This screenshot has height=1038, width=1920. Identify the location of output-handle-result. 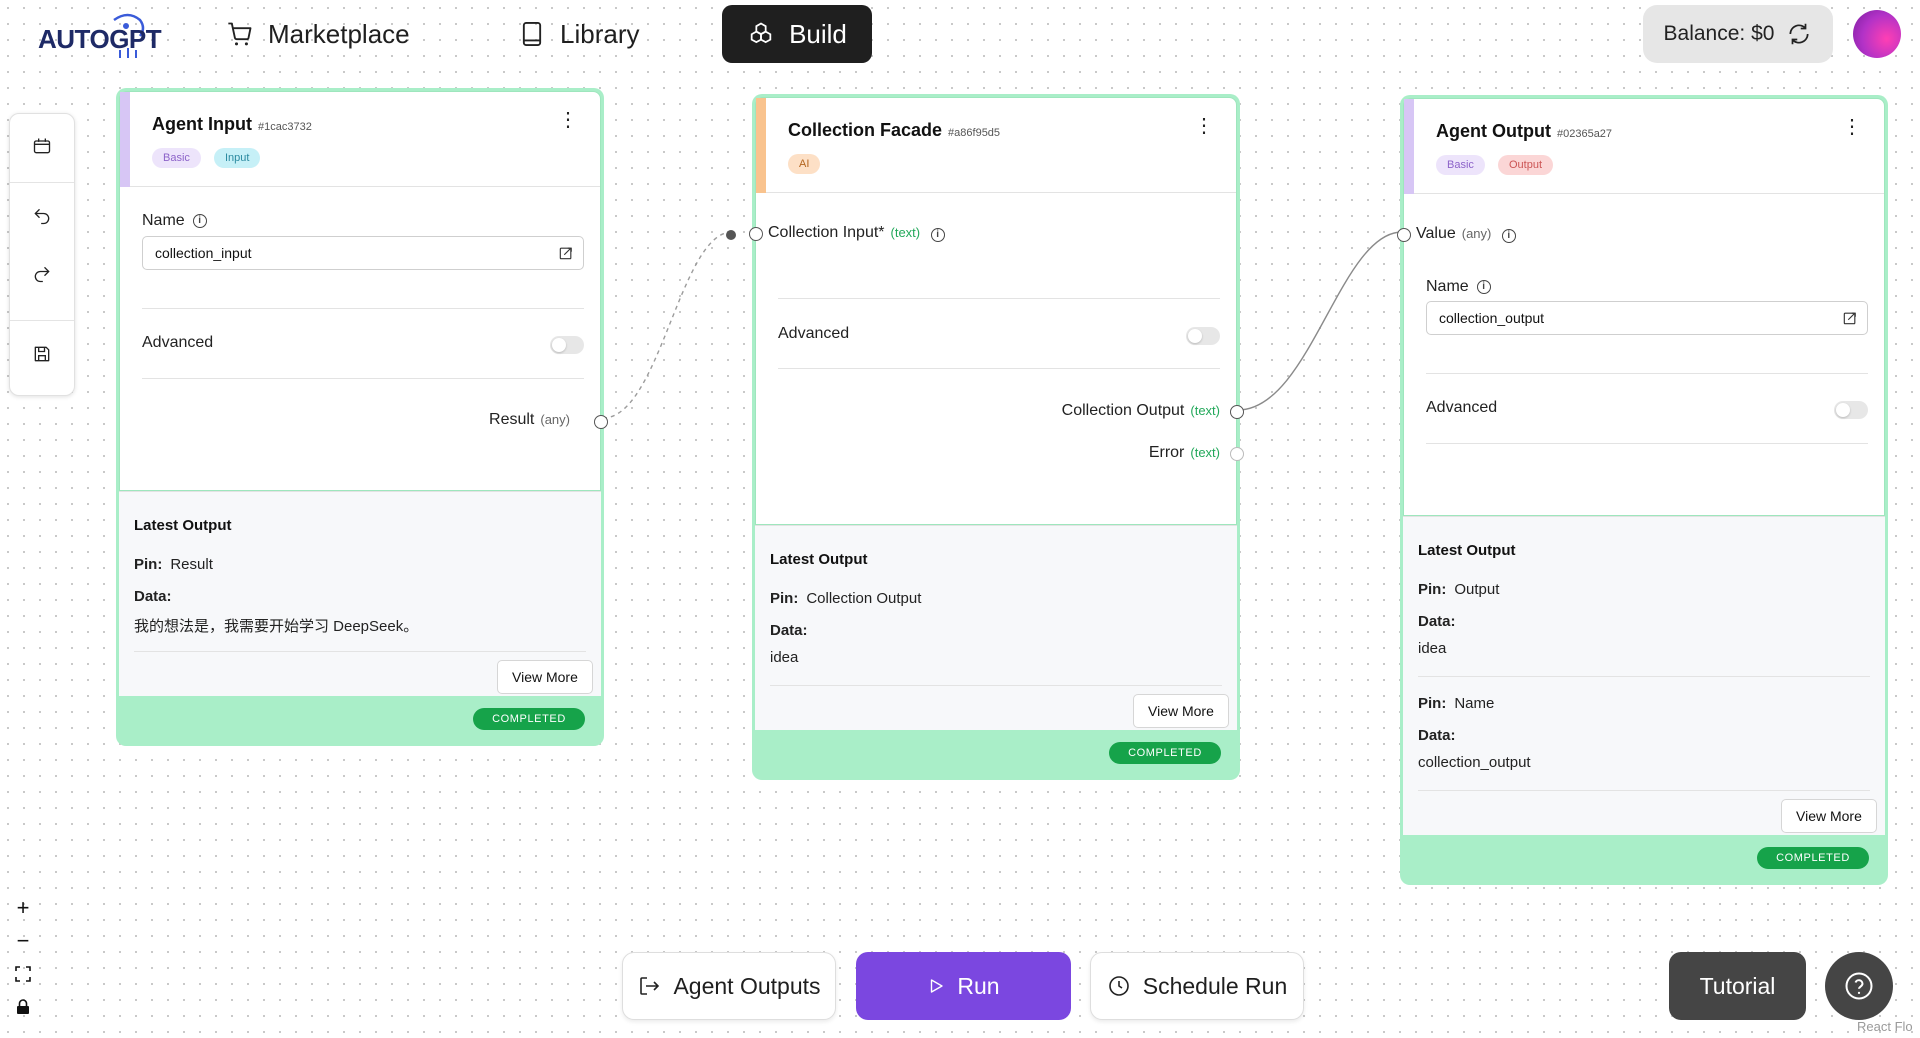
(601, 422).